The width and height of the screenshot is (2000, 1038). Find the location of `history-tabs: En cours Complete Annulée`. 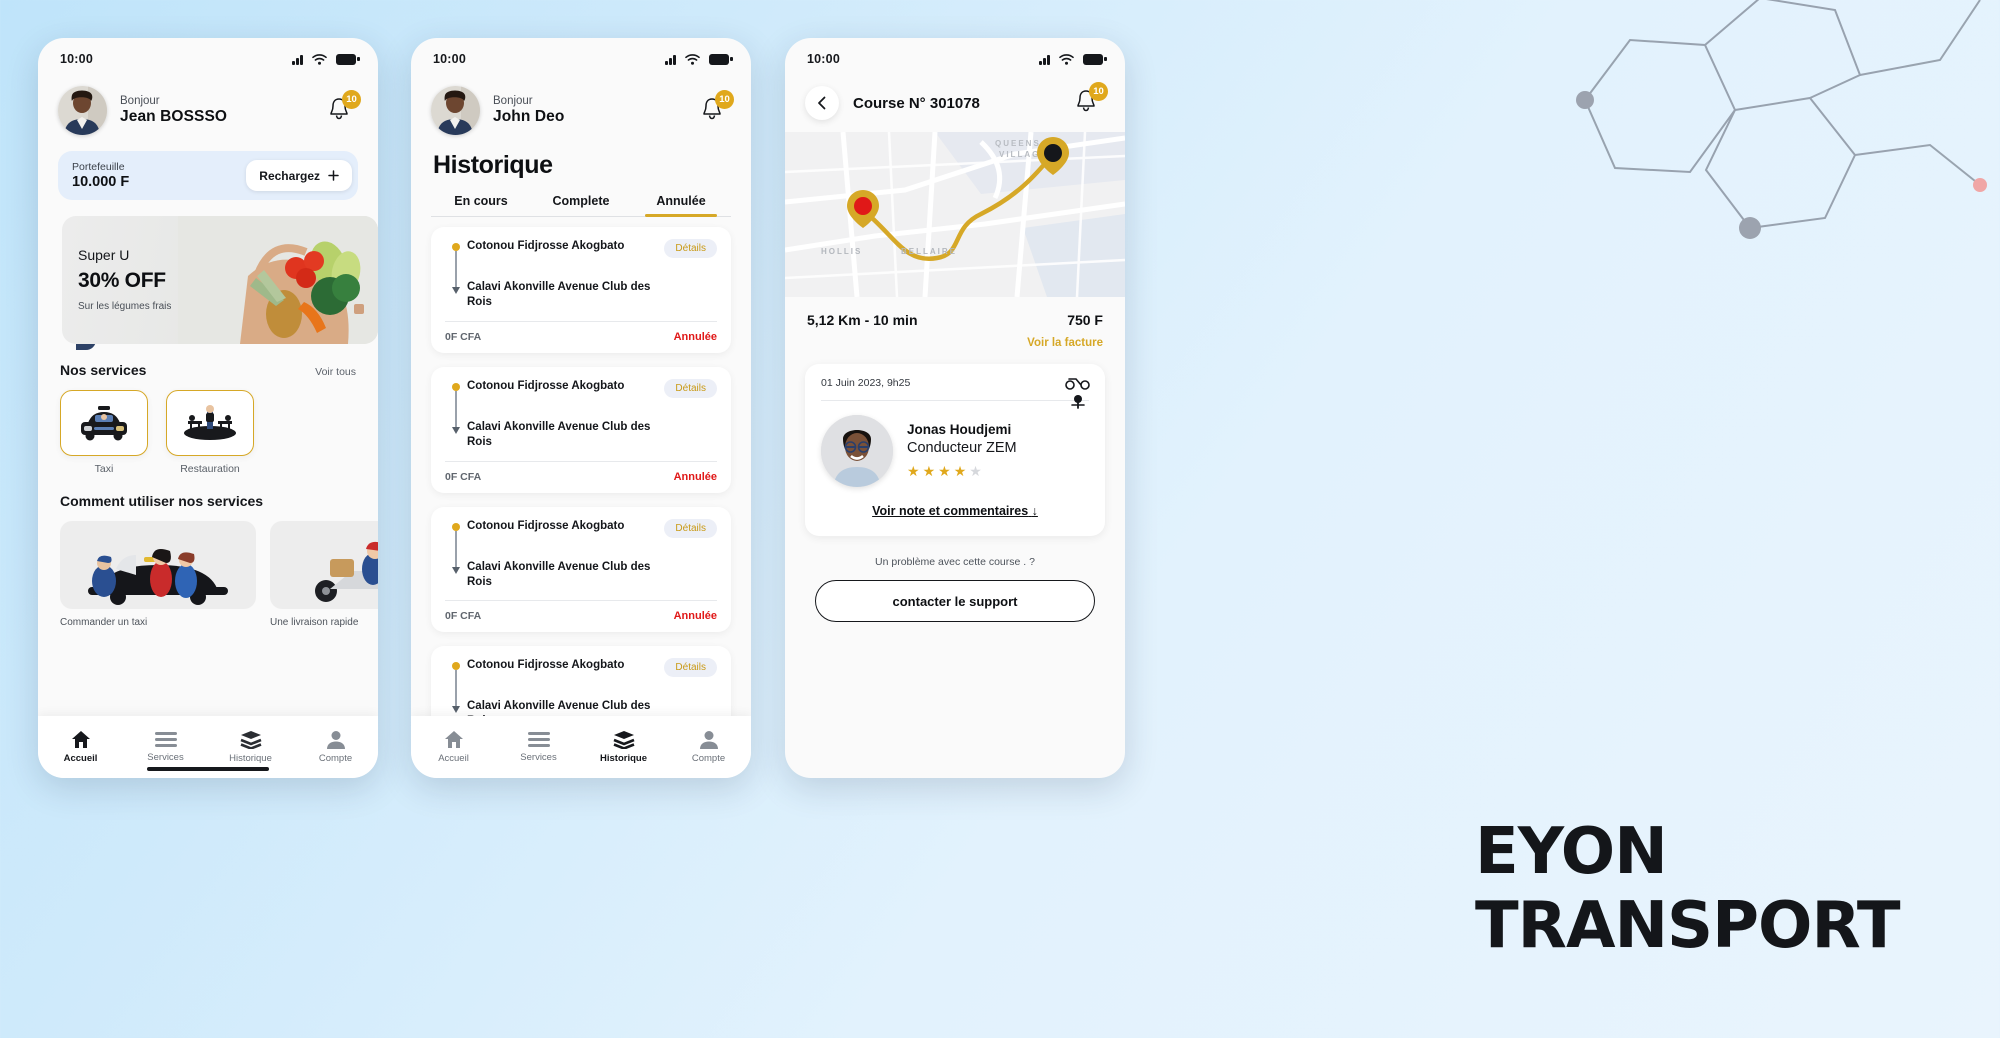

history-tabs: En cours Complete Annulée is located at coordinates (581, 205).